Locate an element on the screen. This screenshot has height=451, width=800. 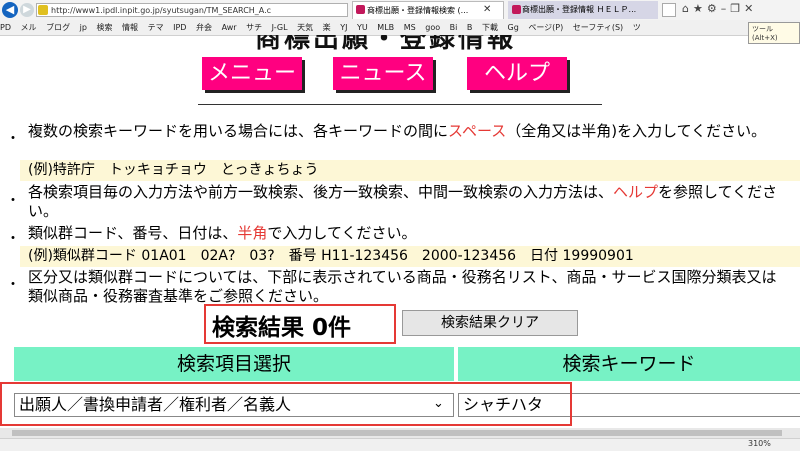
instruction-text: で入力してください。 is located at coordinates (342, 233).